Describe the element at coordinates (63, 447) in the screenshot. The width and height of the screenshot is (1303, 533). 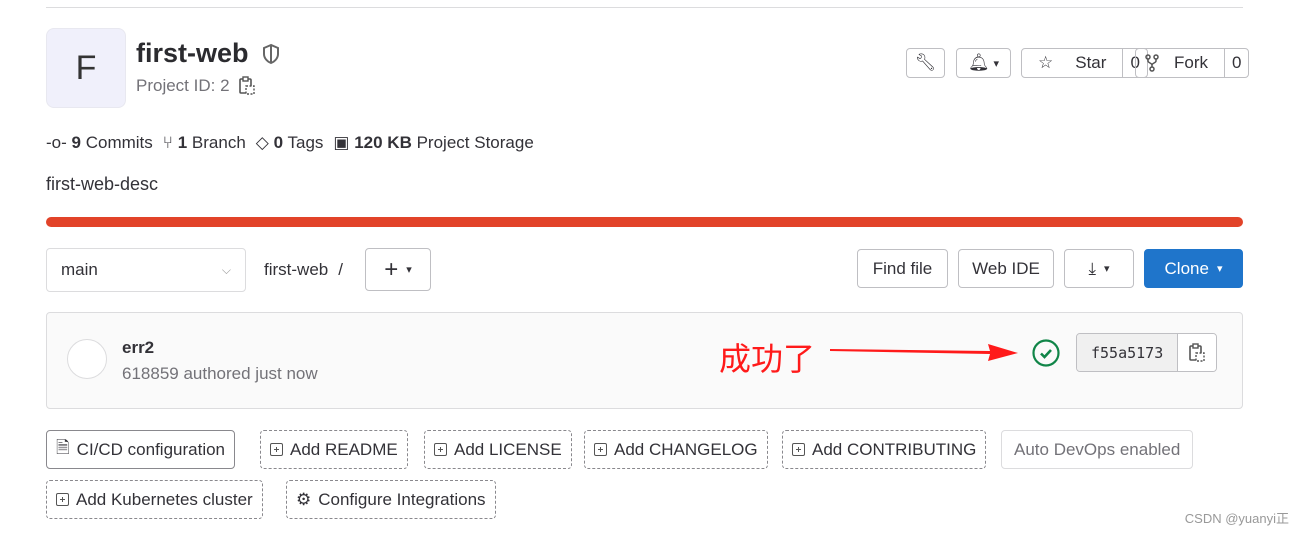
I see `file-icon: 🗎︎` at that location.